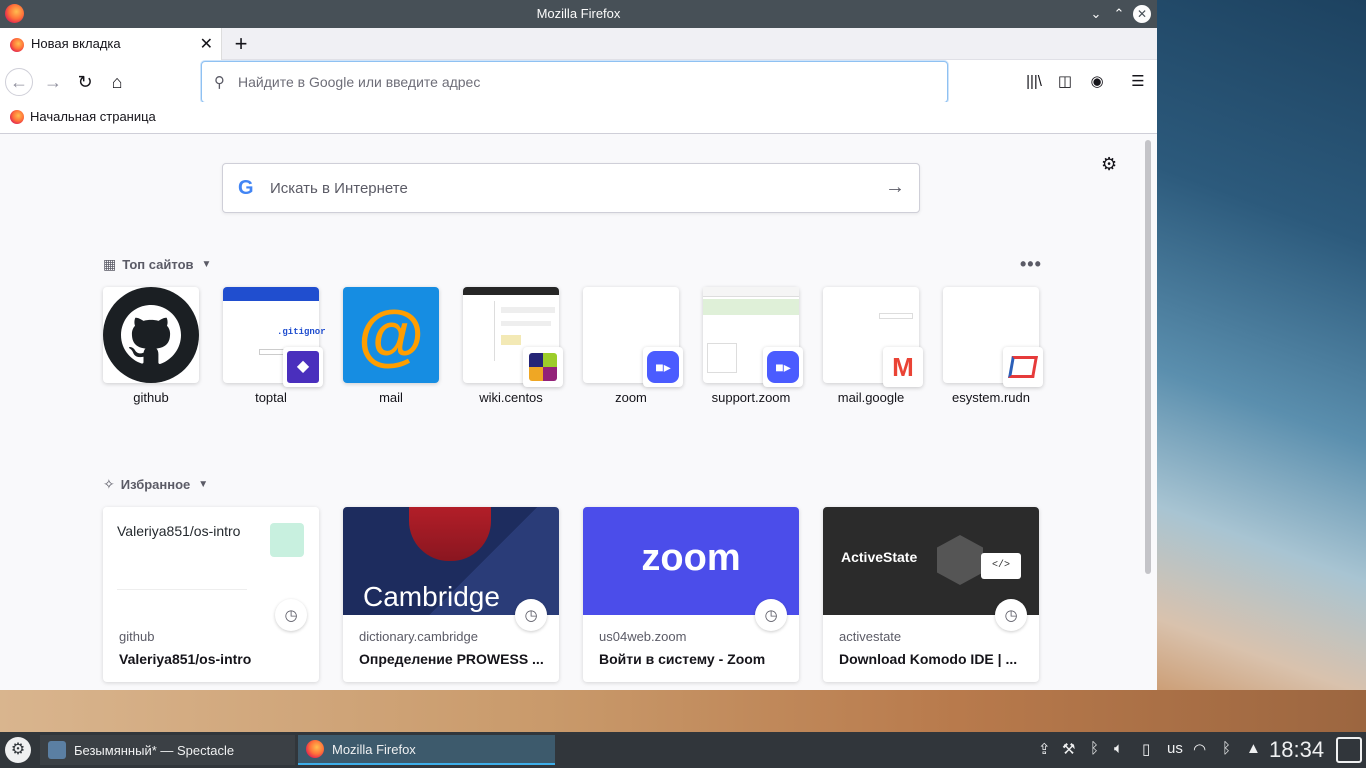 The image size is (1366, 768). I want to click on top-site-tile: ■▸ zoom, so click(633, 346).